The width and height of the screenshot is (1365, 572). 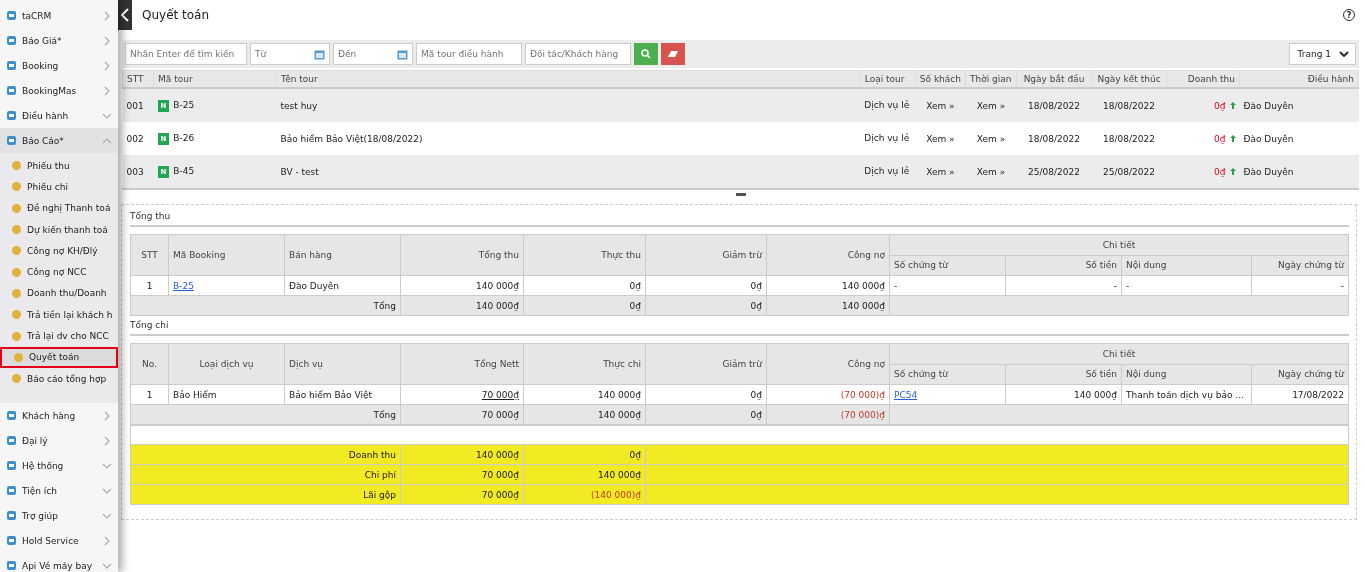 I want to click on search-icon, so click(x=646, y=54).